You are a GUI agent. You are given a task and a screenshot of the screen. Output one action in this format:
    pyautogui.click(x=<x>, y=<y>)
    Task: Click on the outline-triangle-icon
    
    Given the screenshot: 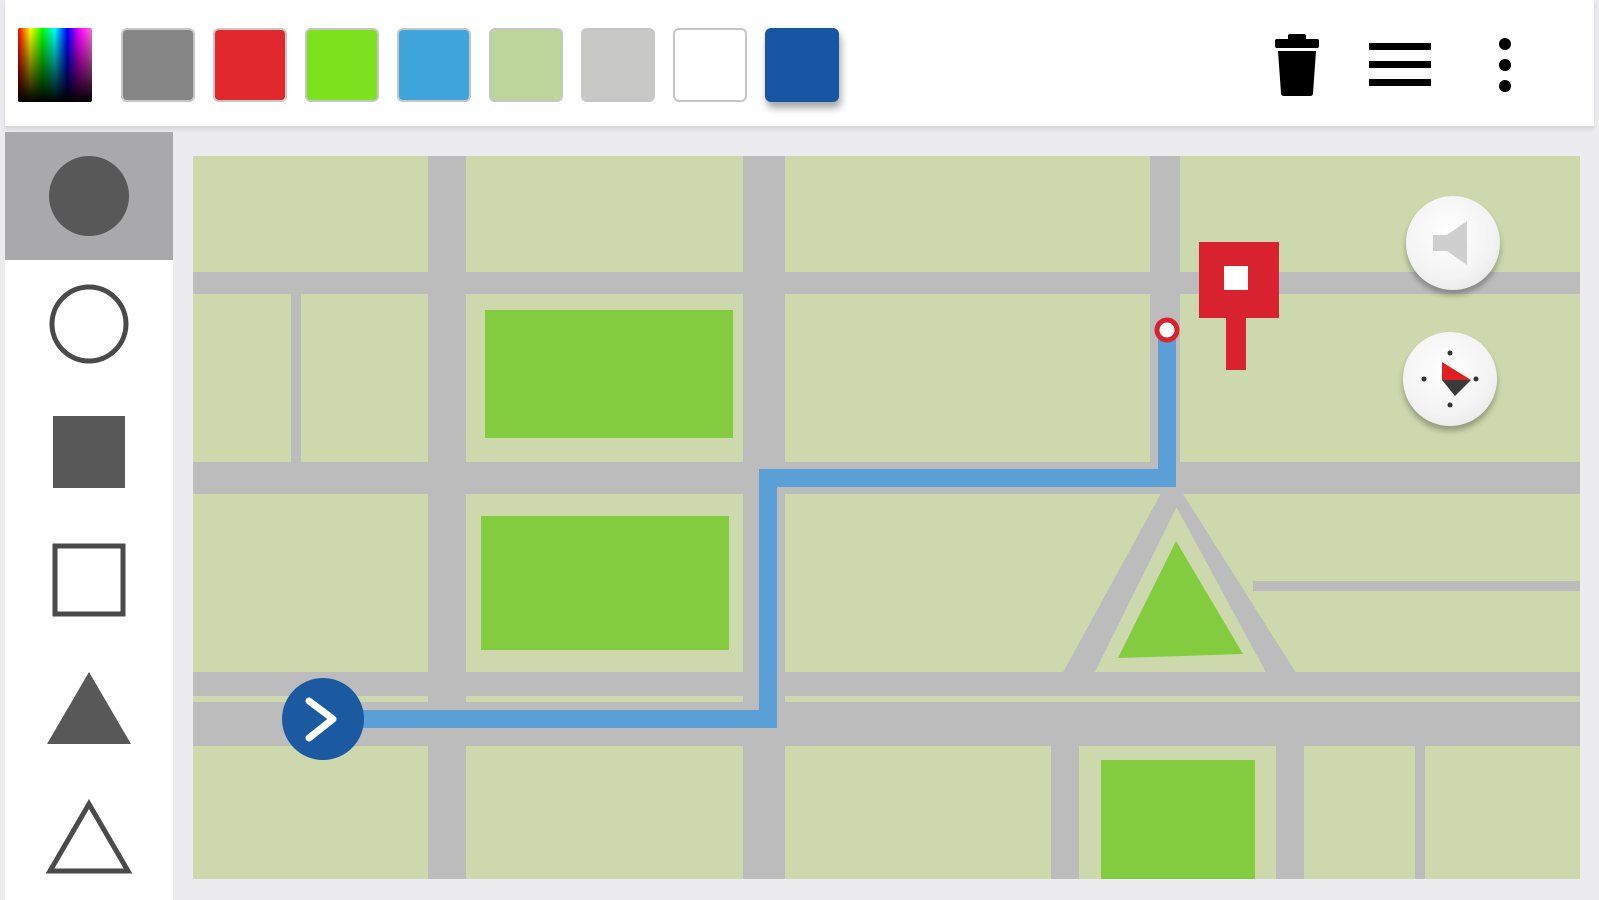 What is the action you would take?
    pyautogui.click(x=89, y=836)
    